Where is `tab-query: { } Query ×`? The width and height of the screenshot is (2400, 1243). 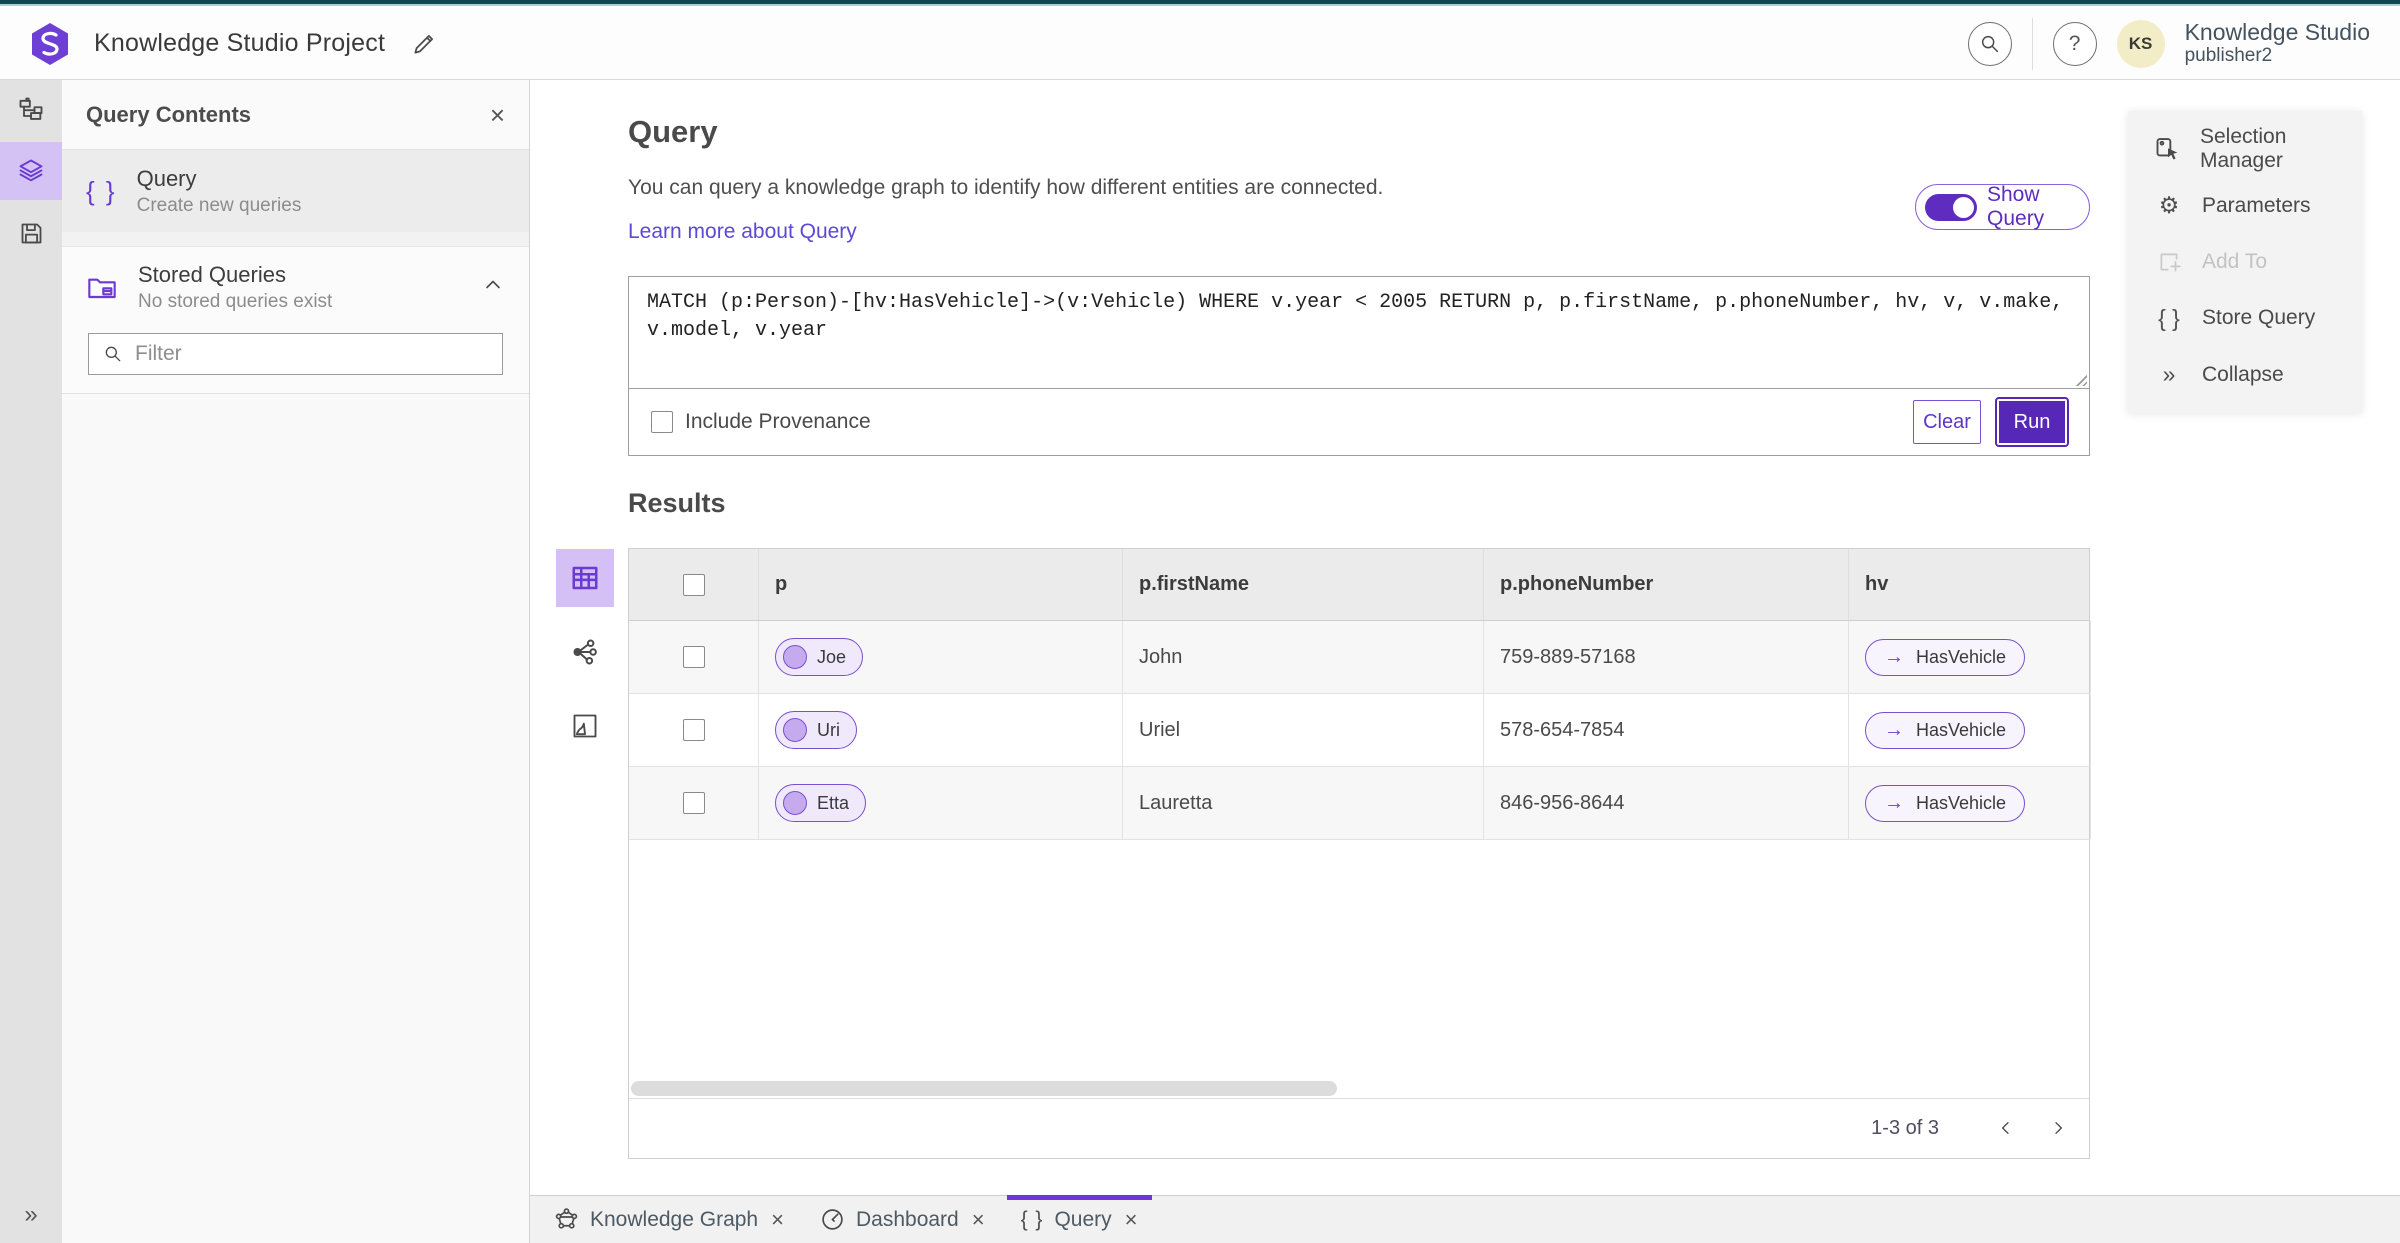
tab-query: { } Query × is located at coordinates (1079, 1219).